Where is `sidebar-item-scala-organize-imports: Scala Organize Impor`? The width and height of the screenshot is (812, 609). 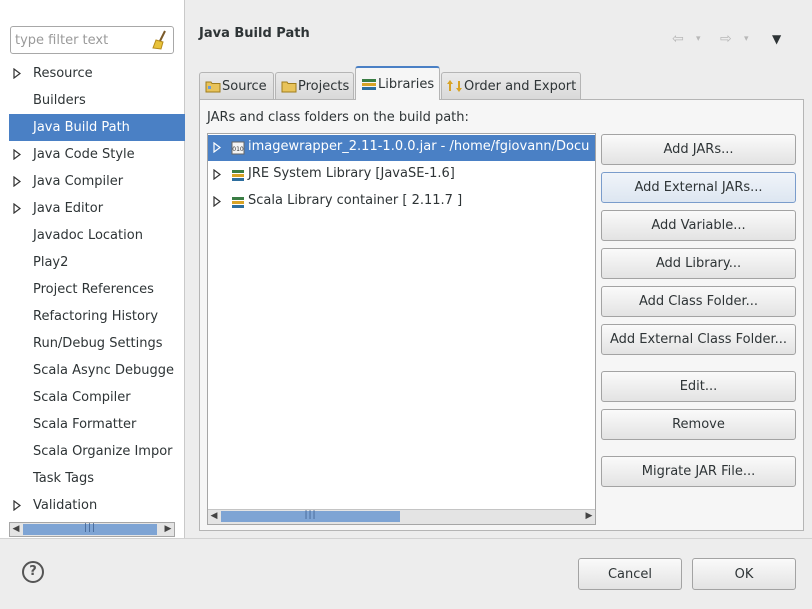
sidebar-item-scala-organize-imports: Scala Organize Impor is located at coordinates (92, 451).